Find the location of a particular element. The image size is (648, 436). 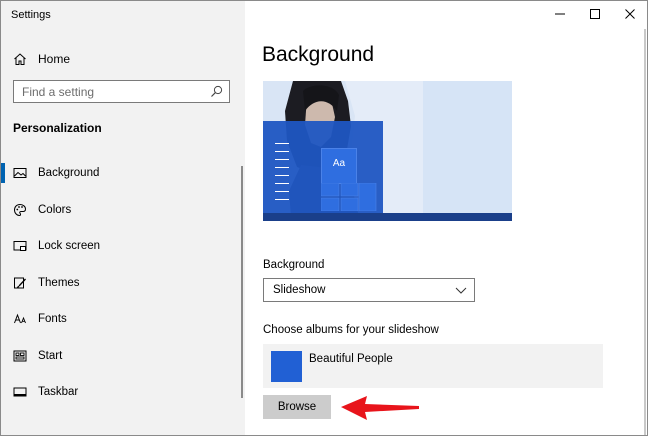

sidebar-item-label: Lock screen is located at coordinates (69, 246).